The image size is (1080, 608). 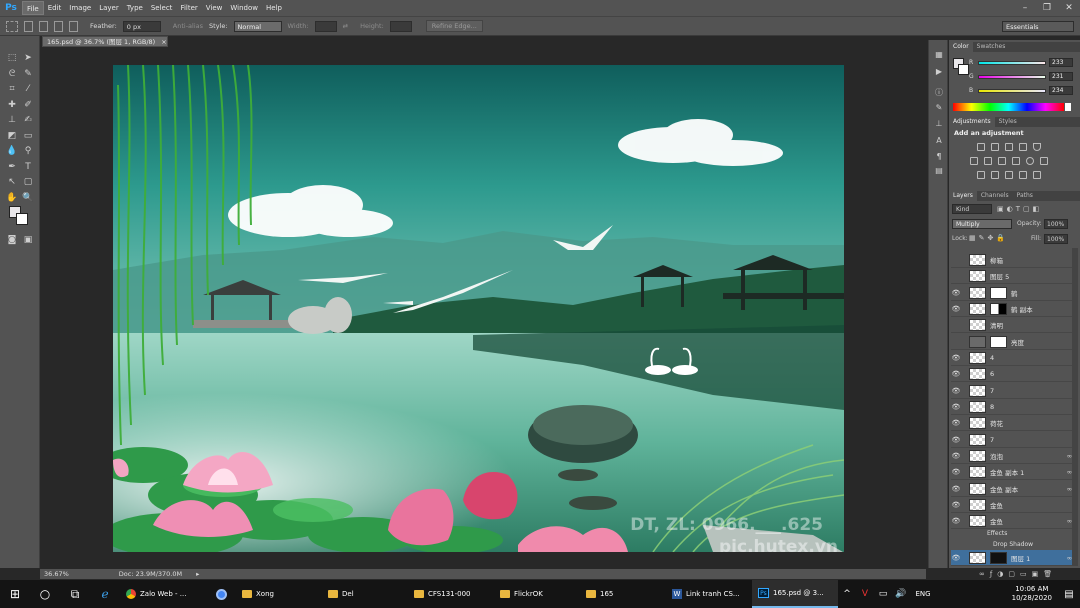 What do you see at coordinates (1038, 26) in the screenshot?
I see `workspace-select: Essentials` at bounding box center [1038, 26].